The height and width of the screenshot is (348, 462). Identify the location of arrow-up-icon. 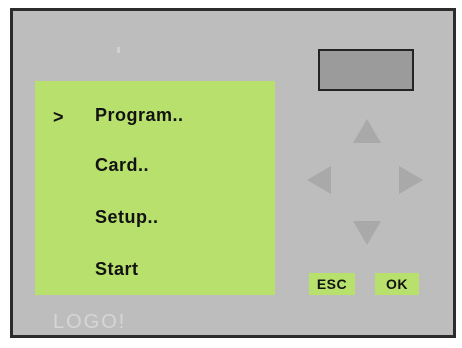
(367, 131).